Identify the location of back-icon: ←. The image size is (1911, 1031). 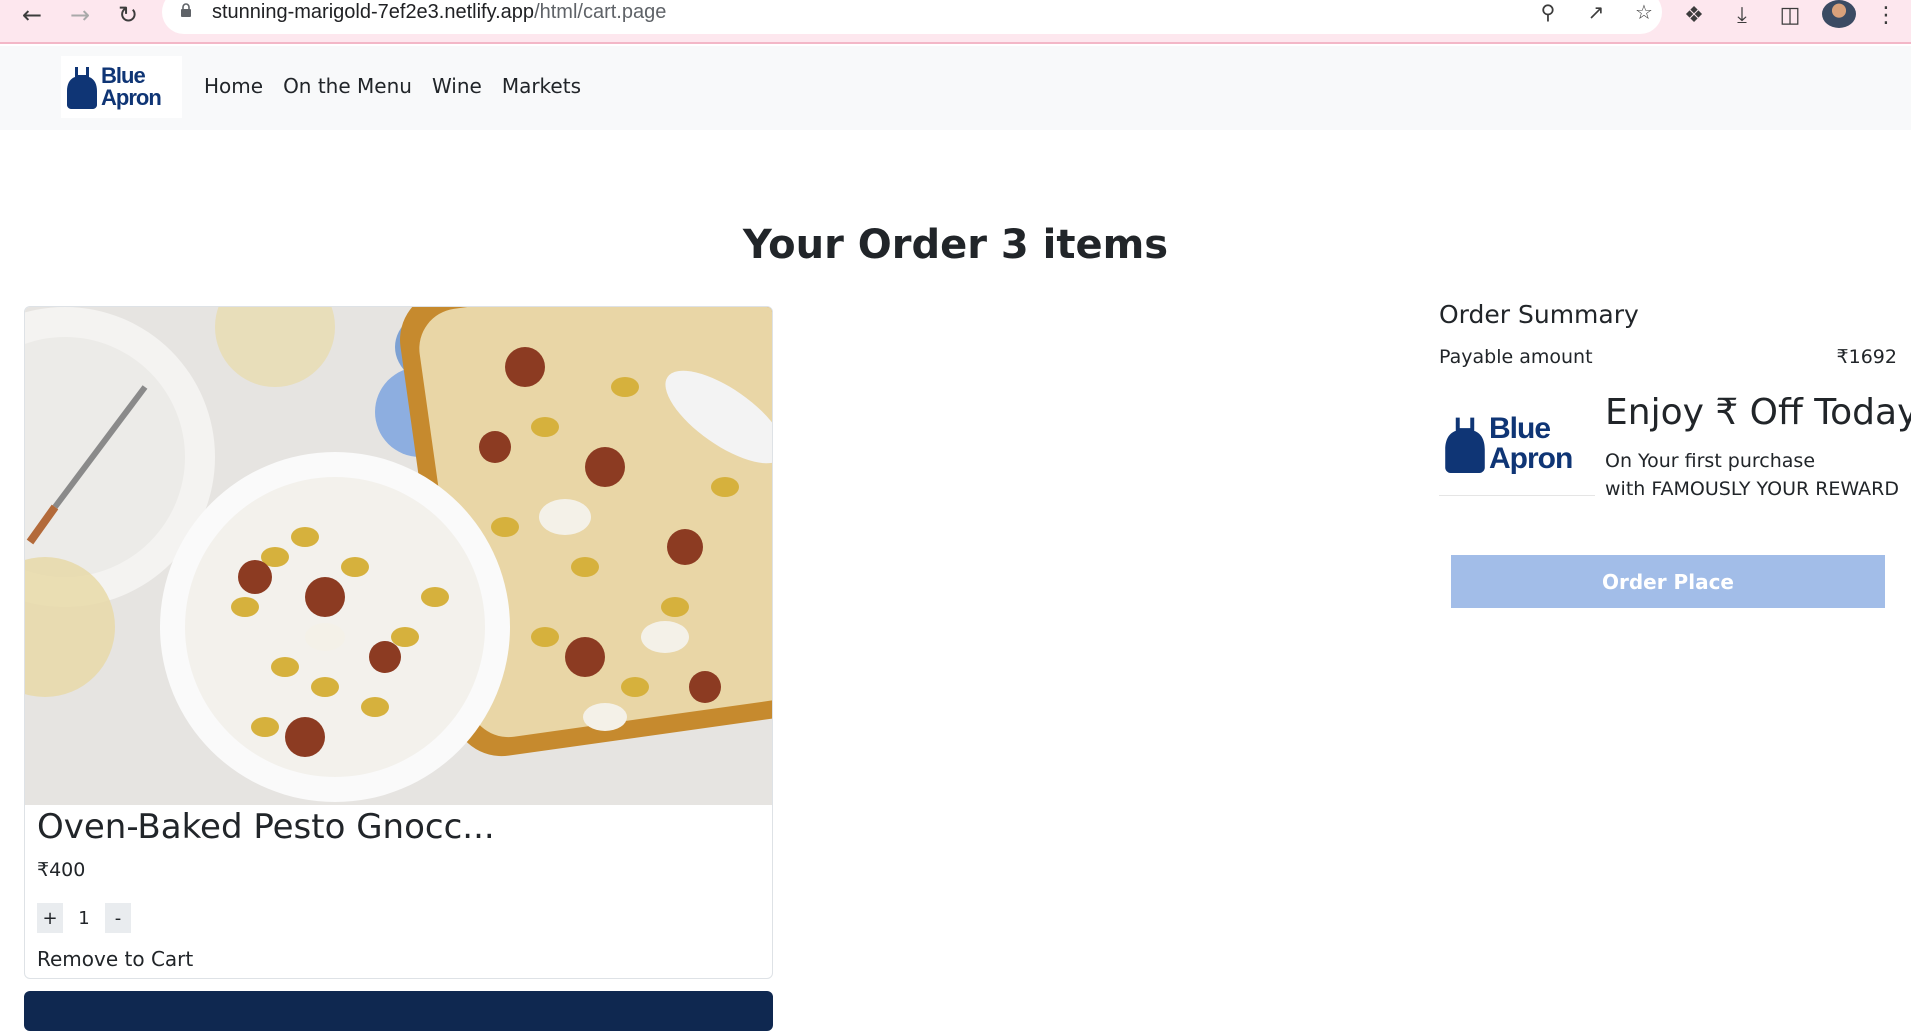
(32, 15).